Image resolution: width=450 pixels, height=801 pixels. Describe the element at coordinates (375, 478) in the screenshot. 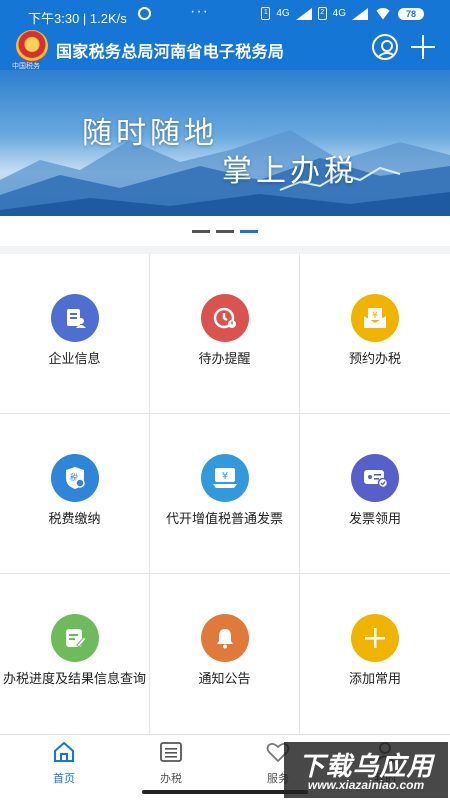

I see `ticket-icon` at that location.